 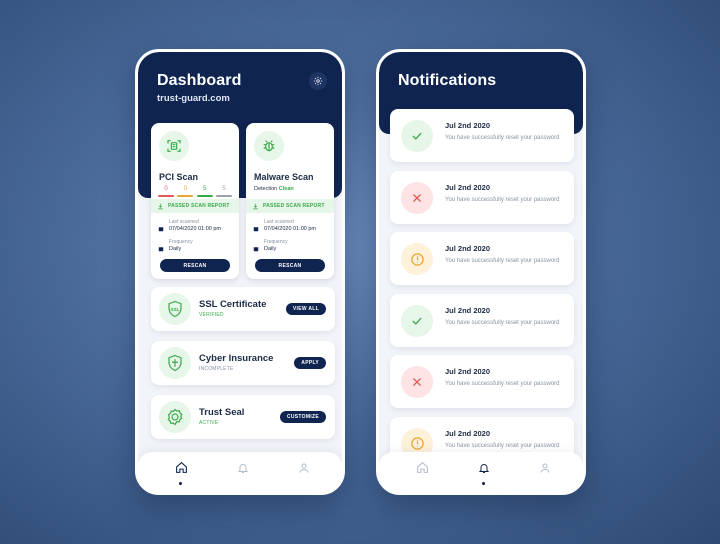 What do you see at coordinates (193, 98) in the screenshot?
I see `site-domain: trust-guard.com` at bounding box center [193, 98].